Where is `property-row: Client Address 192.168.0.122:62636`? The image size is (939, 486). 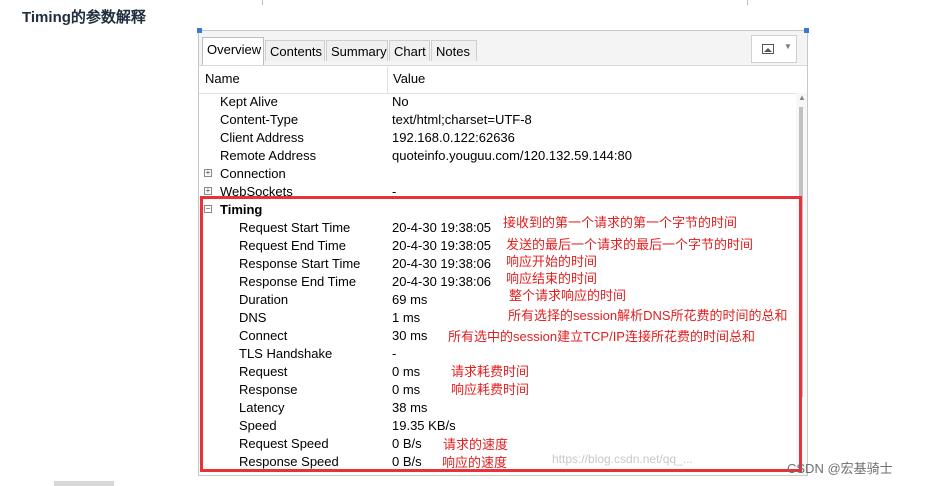
property-row: Client Address 192.168.0.122:62636 is located at coordinates (498, 138).